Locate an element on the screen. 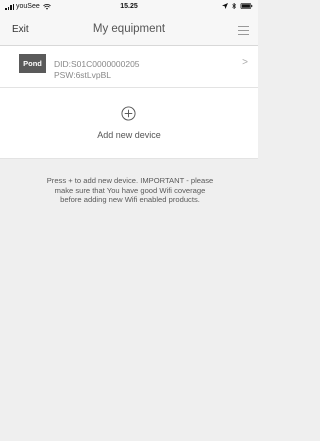 This screenshot has height=441, width=320. device-list-item: Pond DID:S01C0000000205 PSW:6stLvpBL > is located at coordinates (129, 67).